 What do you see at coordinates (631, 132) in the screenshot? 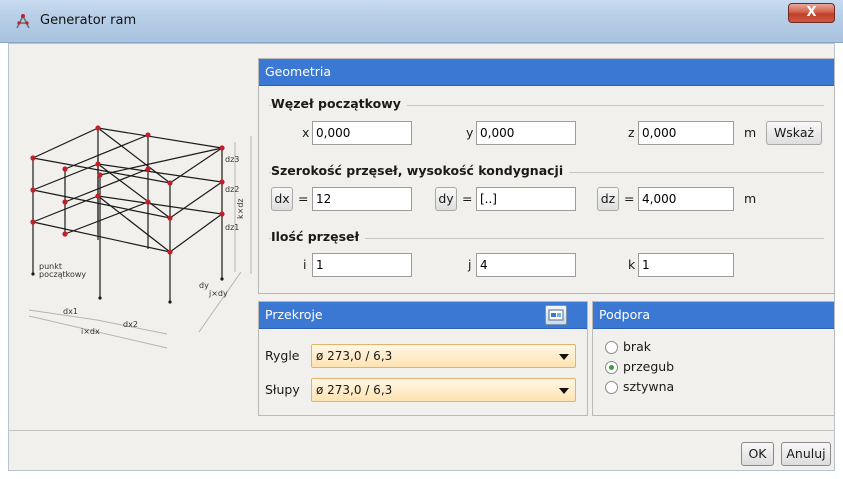
I see `z-label: z` at bounding box center [631, 132].